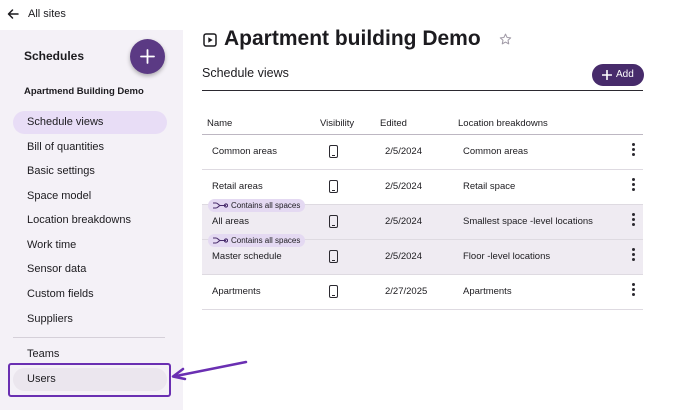 This screenshot has width=688, height=410. What do you see at coordinates (89, 337) in the screenshot?
I see `sidebar-divider` at bounding box center [89, 337].